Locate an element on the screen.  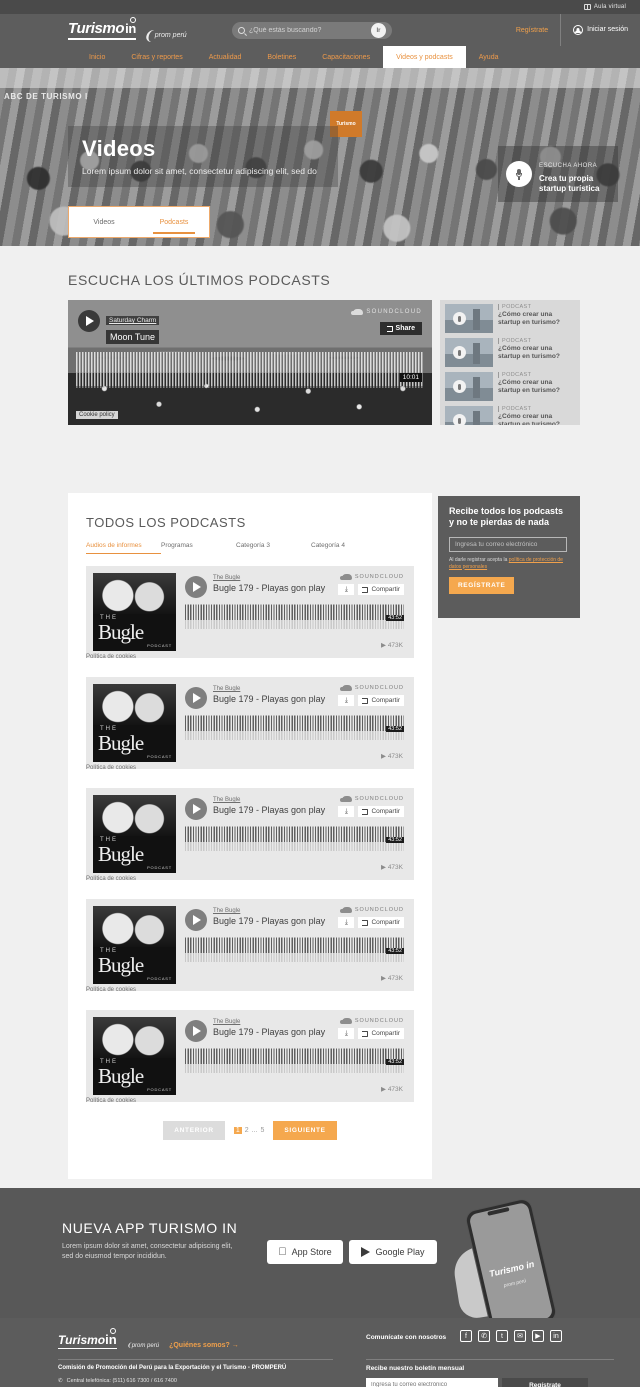
artwork-name-label: Bugle is located at coordinates (121, 742).